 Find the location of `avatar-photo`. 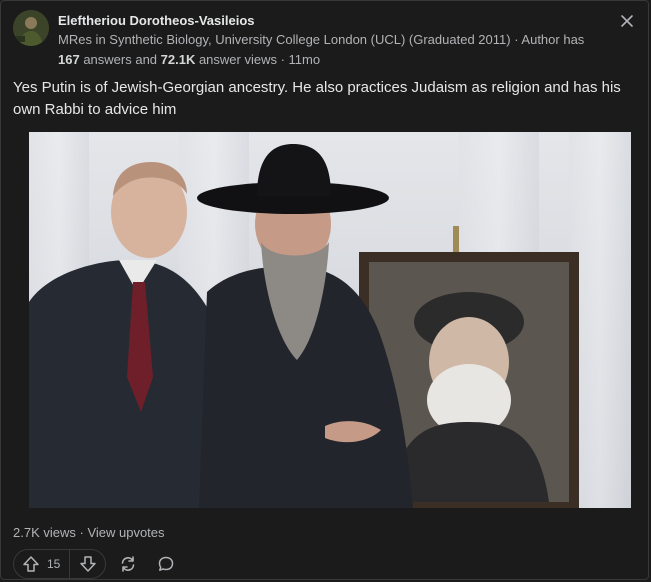

avatar-photo is located at coordinates (31, 28).